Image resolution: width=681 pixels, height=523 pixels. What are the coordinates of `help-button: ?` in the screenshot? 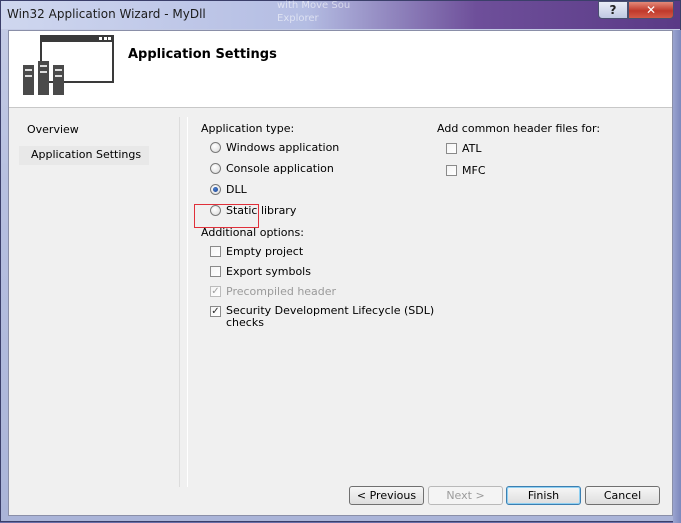 It's located at (613, 10).